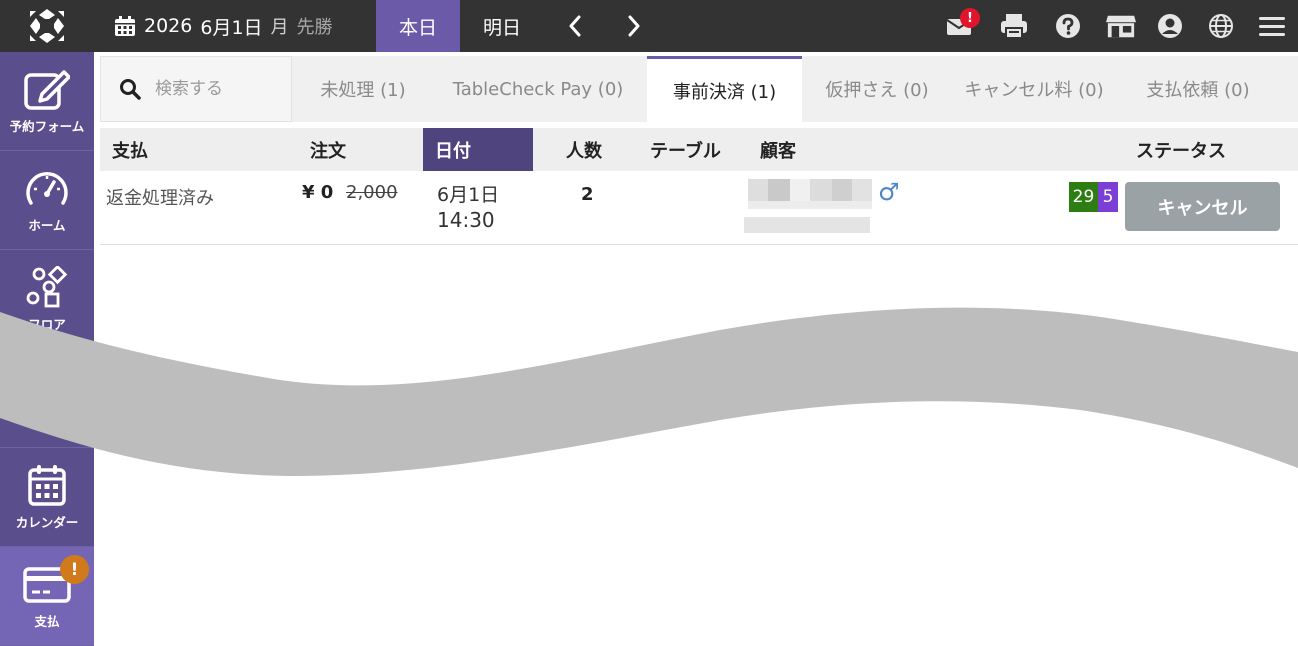  Describe the element at coordinates (1181, 149) in the screenshot. I see `column-header-status: ステータス` at that location.